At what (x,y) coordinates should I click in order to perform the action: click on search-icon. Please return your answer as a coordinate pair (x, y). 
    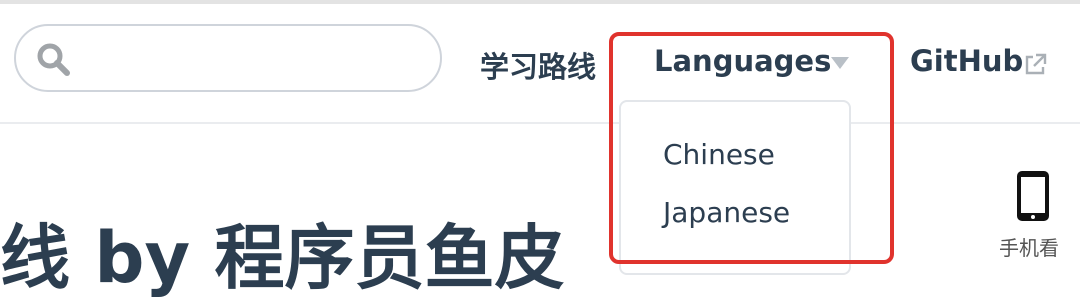
    Looking at the image, I should click on (54, 60).